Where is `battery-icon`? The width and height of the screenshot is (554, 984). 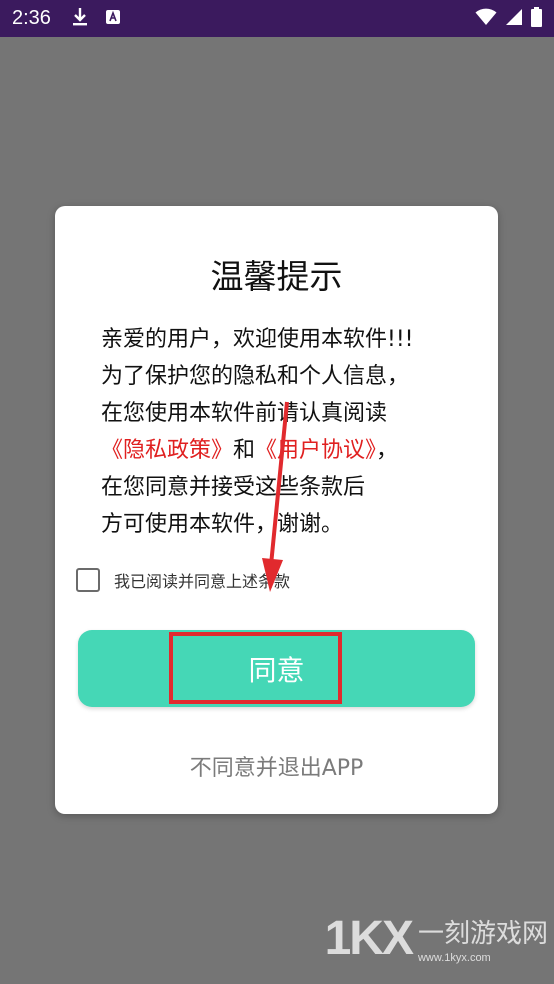
battery-icon is located at coordinates (536, 18).